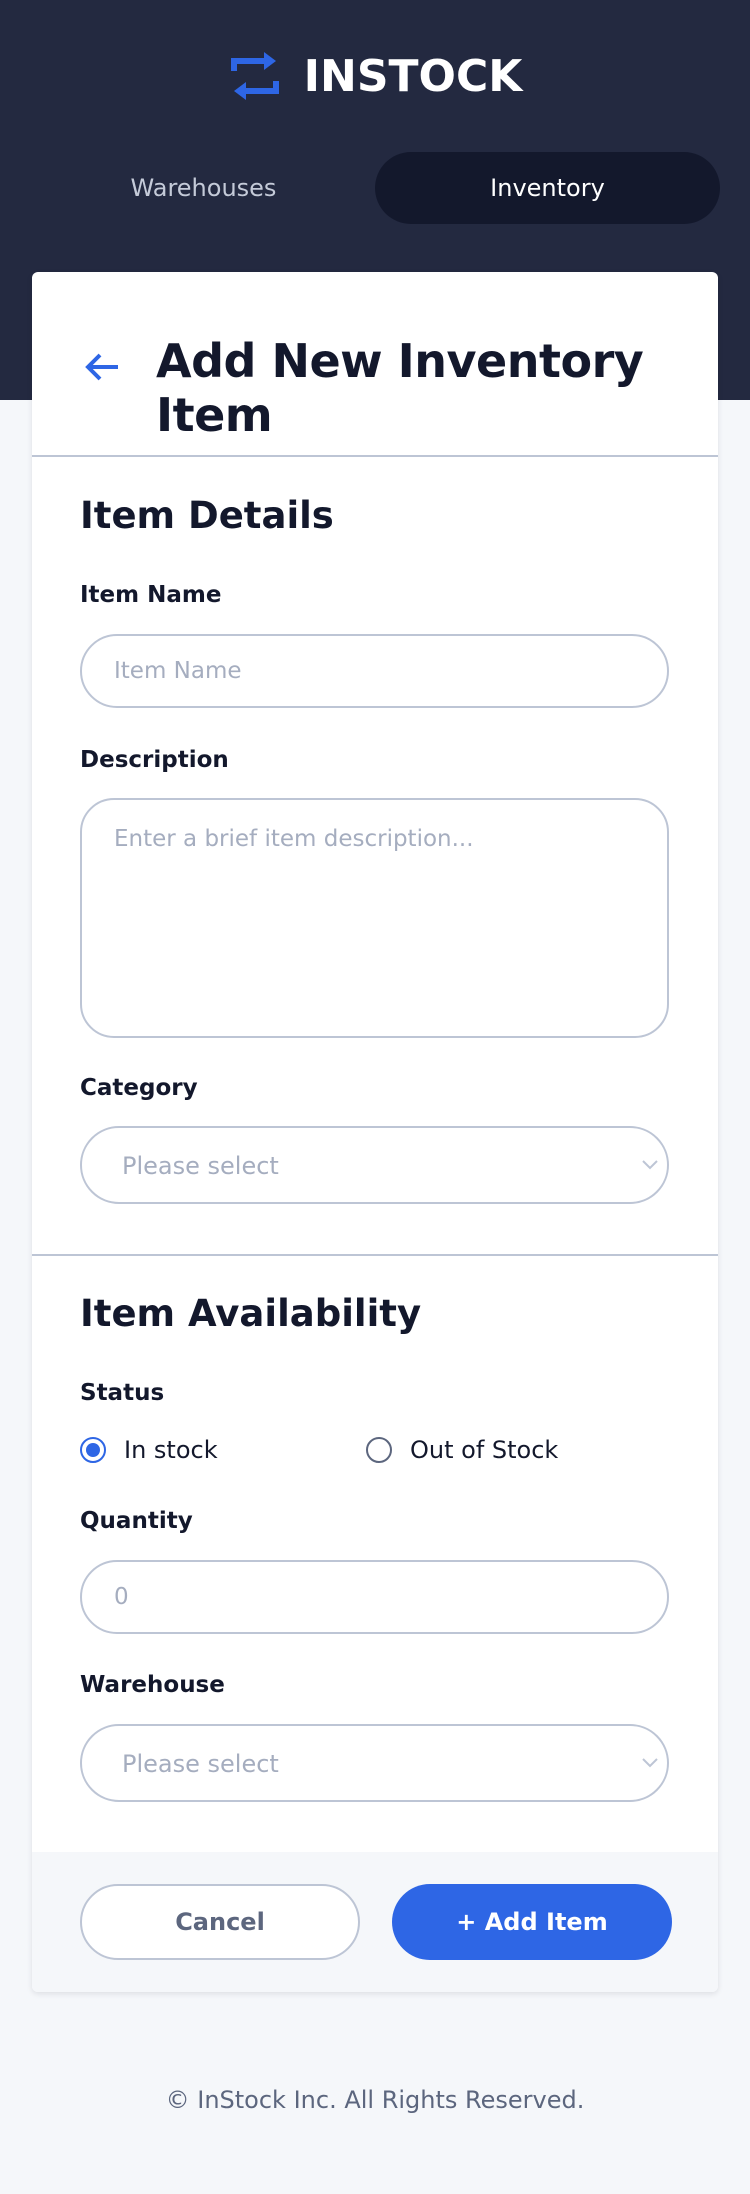 The height and width of the screenshot is (2194, 750). Describe the element at coordinates (207, 515) in the screenshot. I see `section-title-item-details: Item Details` at that location.